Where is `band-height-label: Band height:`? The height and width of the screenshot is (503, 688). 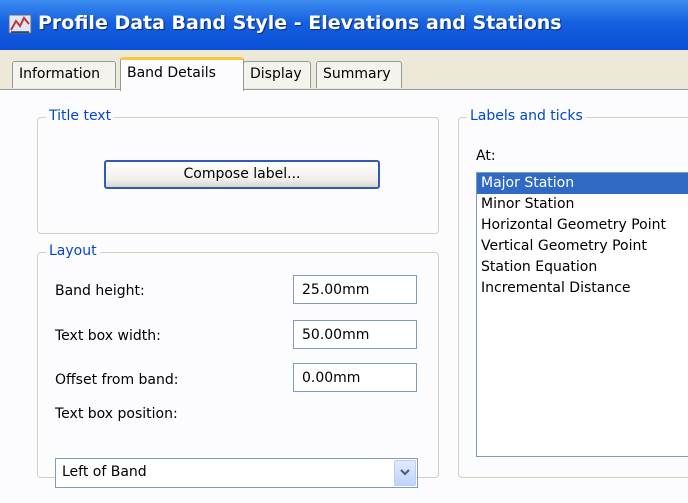
band-height-label: Band height: is located at coordinates (100, 291).